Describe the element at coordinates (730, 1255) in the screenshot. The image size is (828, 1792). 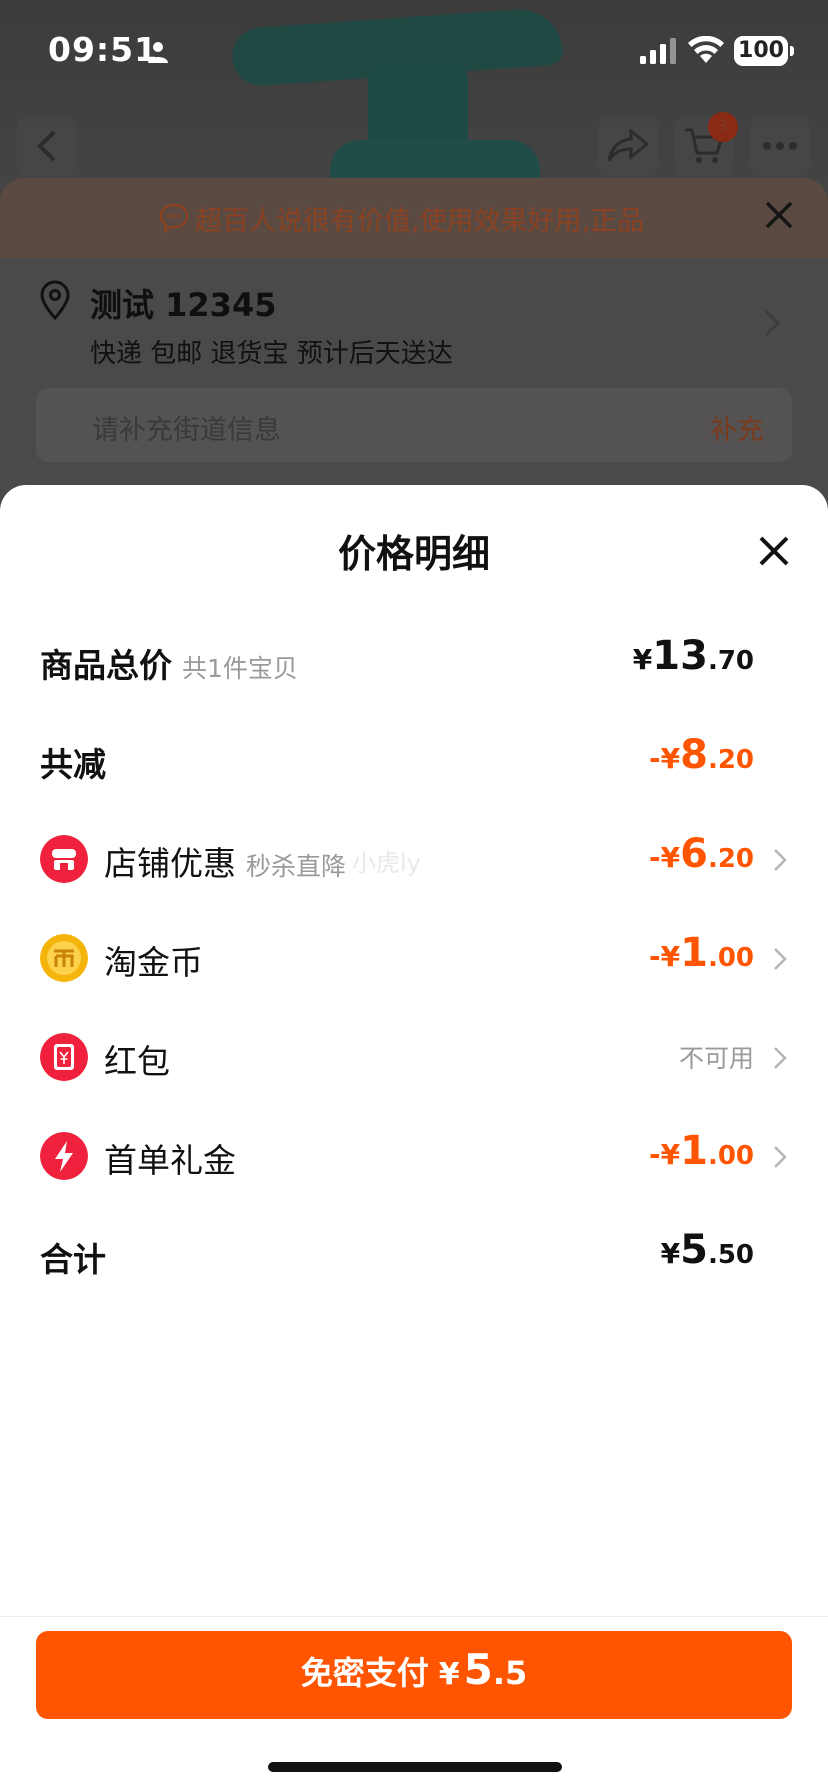
I see `amount-decimal: .50` at that location.